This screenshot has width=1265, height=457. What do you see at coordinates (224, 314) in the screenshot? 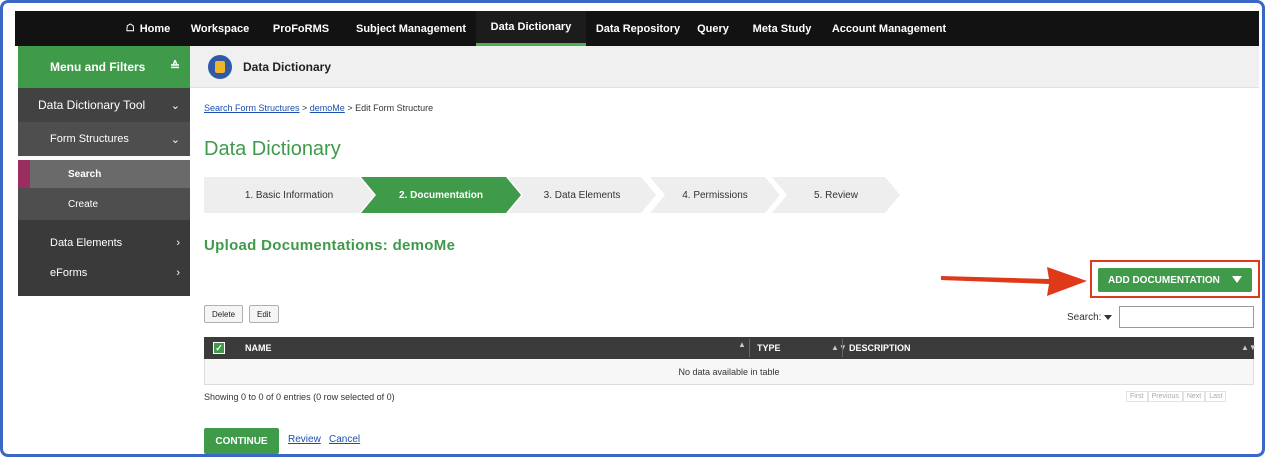
I see `delete-button: Delete` at bounding box center [224, 314].